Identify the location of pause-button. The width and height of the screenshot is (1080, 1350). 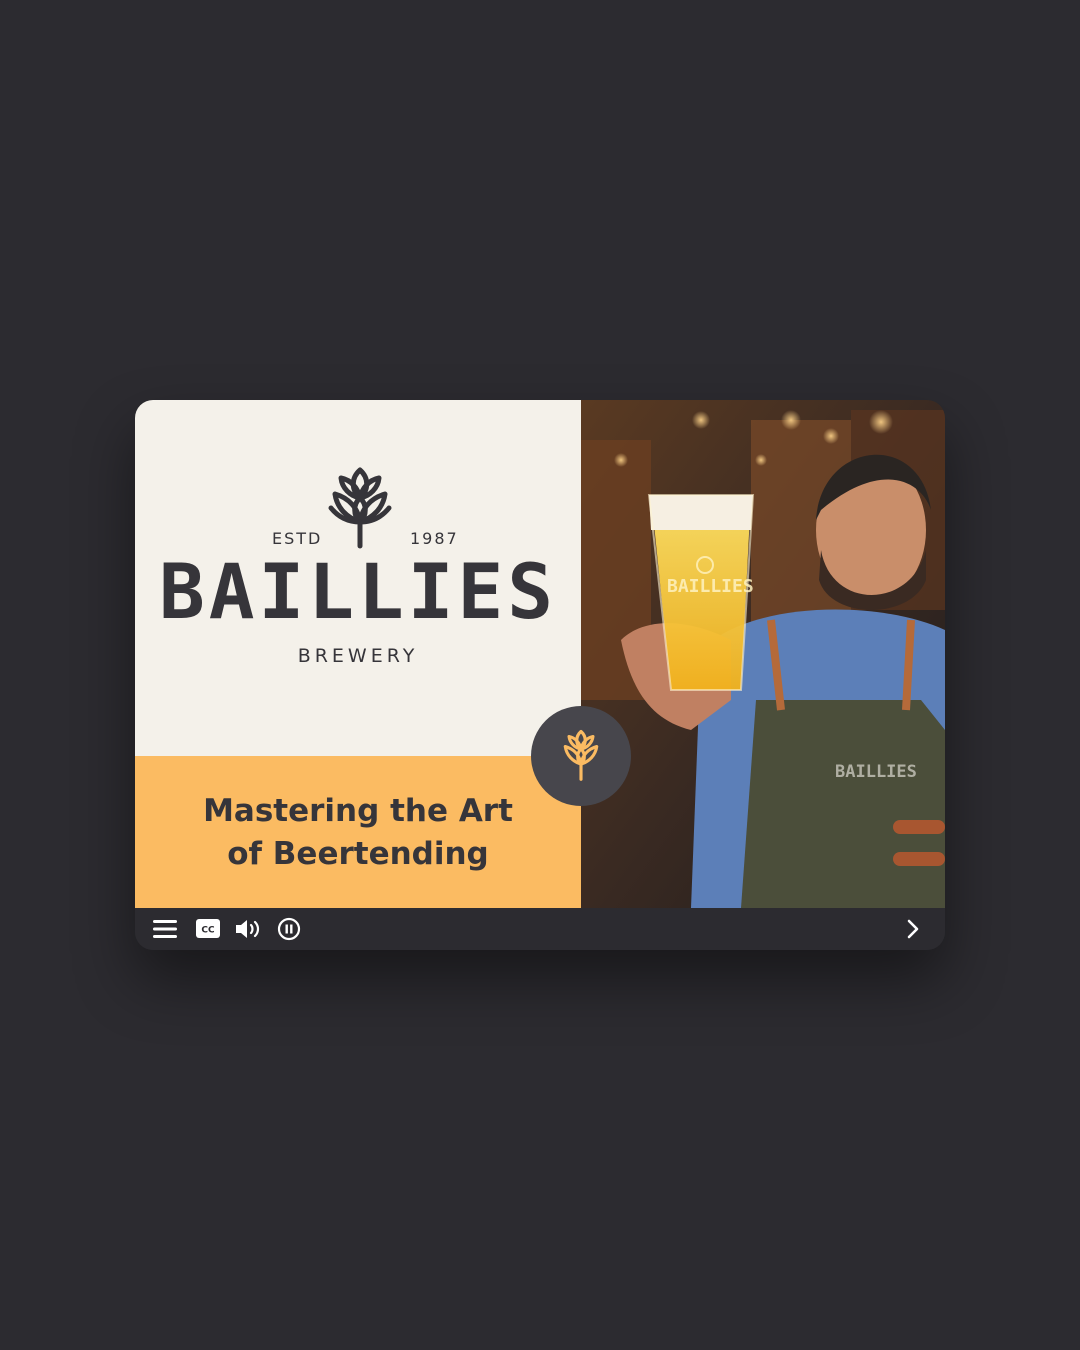
(289, 929).